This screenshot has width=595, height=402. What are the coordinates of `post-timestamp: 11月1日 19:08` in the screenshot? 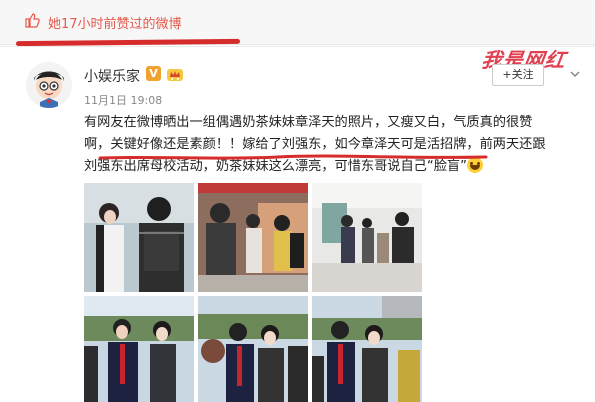 It's located at (123, 100).